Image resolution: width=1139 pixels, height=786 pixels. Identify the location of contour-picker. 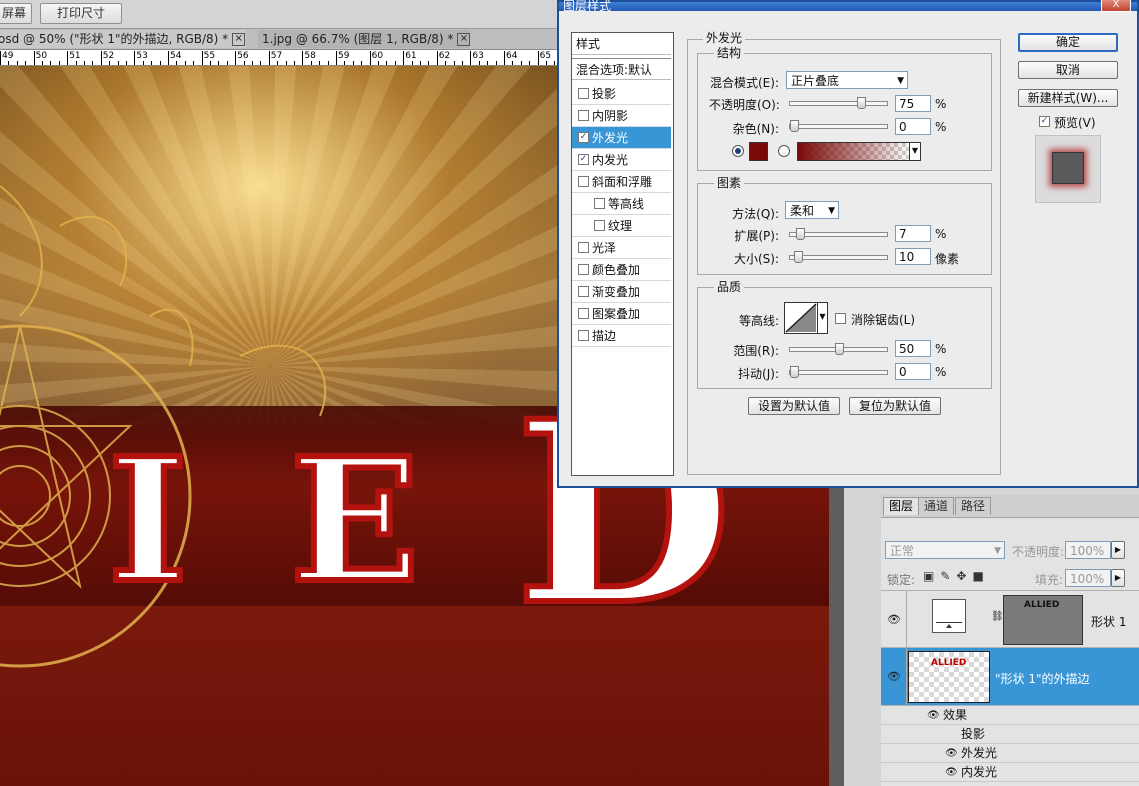
(801, 318).